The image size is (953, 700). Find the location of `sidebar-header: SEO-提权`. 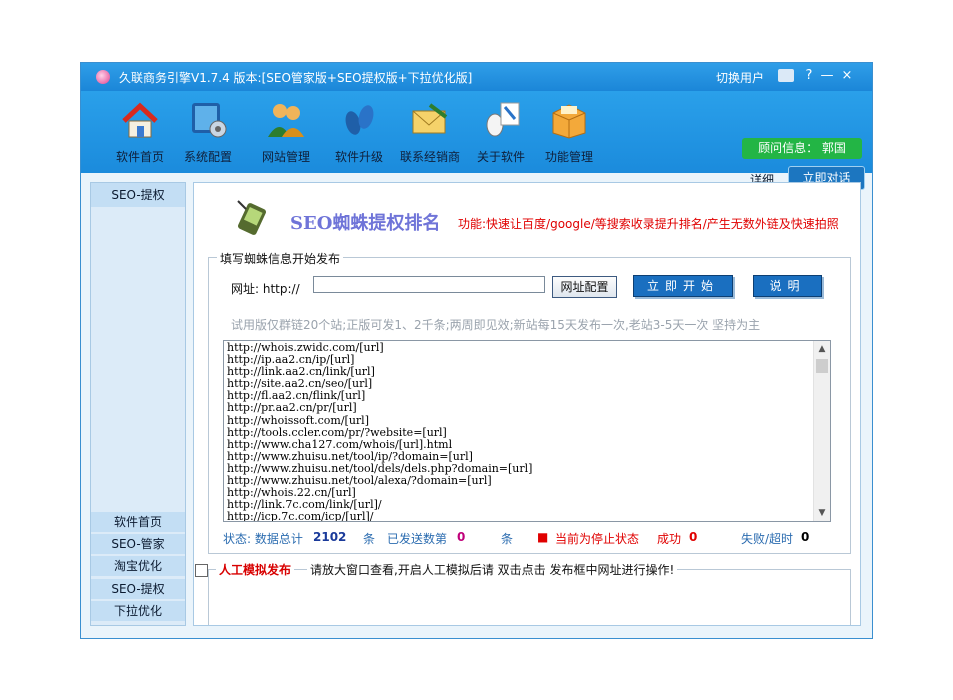

sidebar-header: SEO-提权 is located at coordinates (138, 195).